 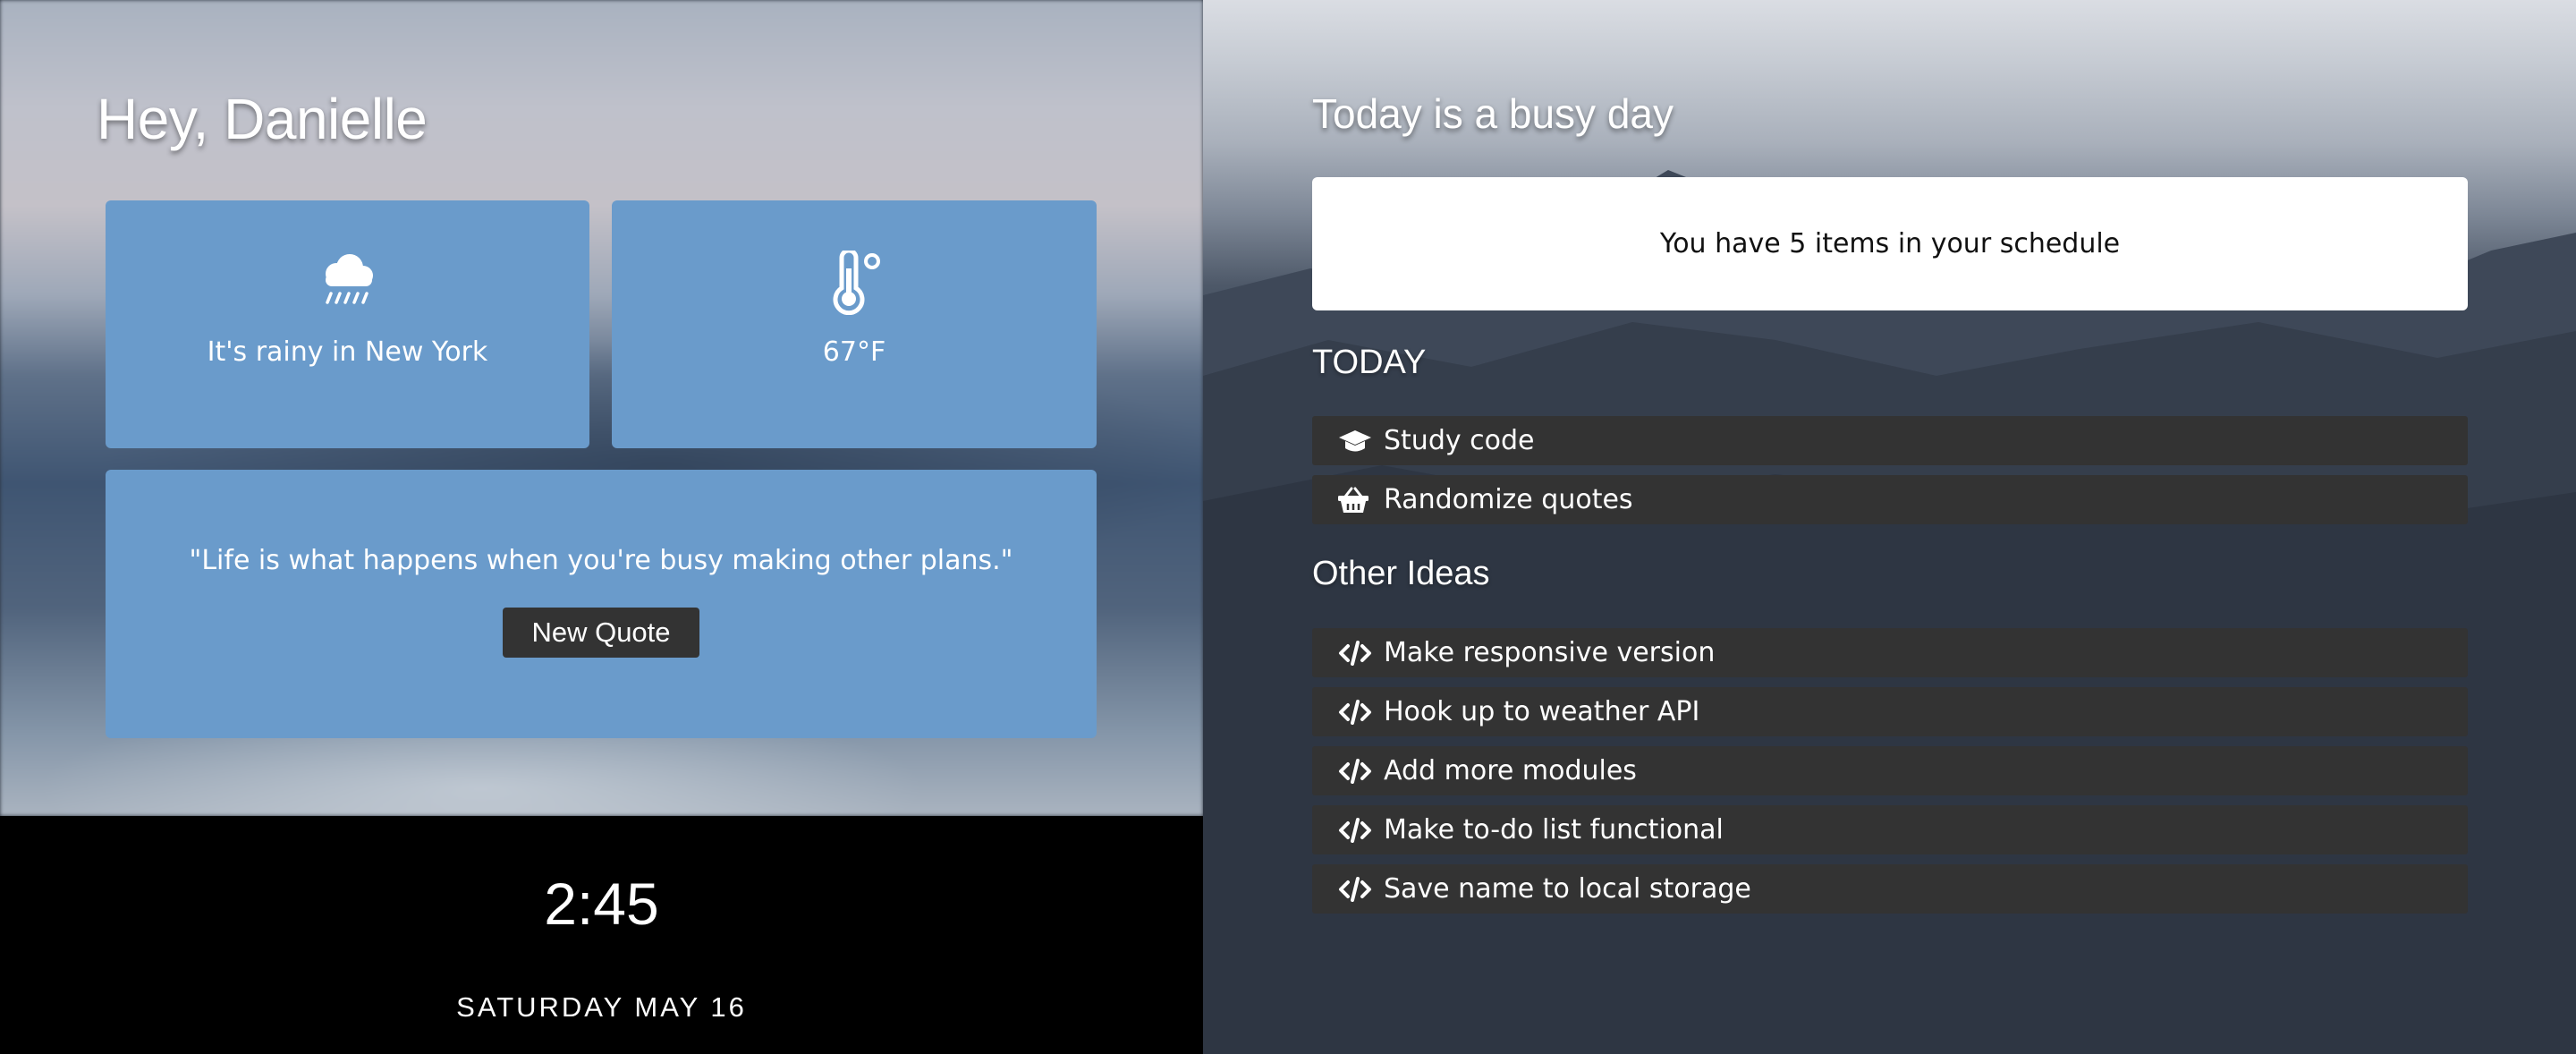 I want to click on idea-item-label: Make to-do list functional, so click(x=1554, y=830).